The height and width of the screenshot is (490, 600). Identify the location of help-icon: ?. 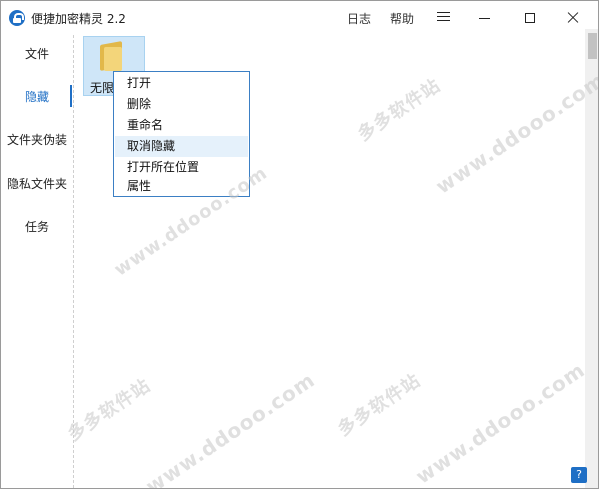
(579, 475).